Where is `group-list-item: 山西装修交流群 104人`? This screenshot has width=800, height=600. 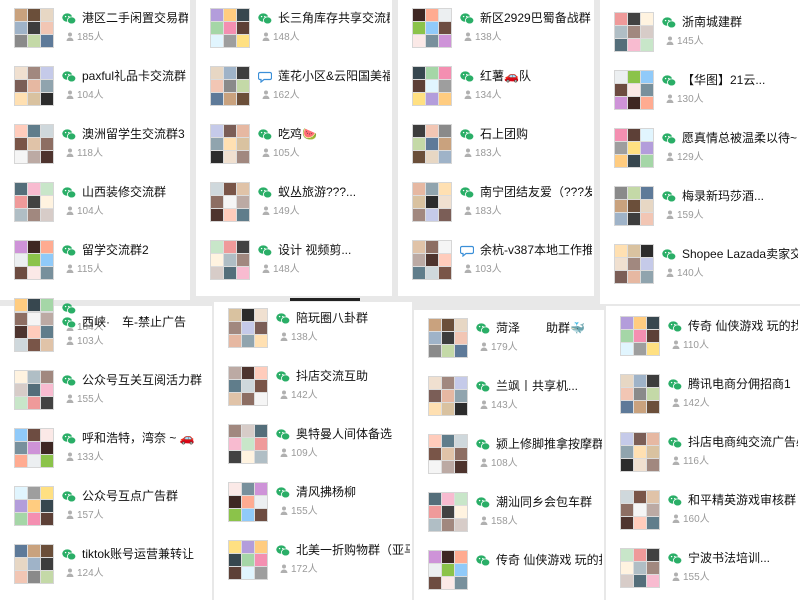
group-list-item: 山西装修交流群 104人 is located at coordinates (95, 201).